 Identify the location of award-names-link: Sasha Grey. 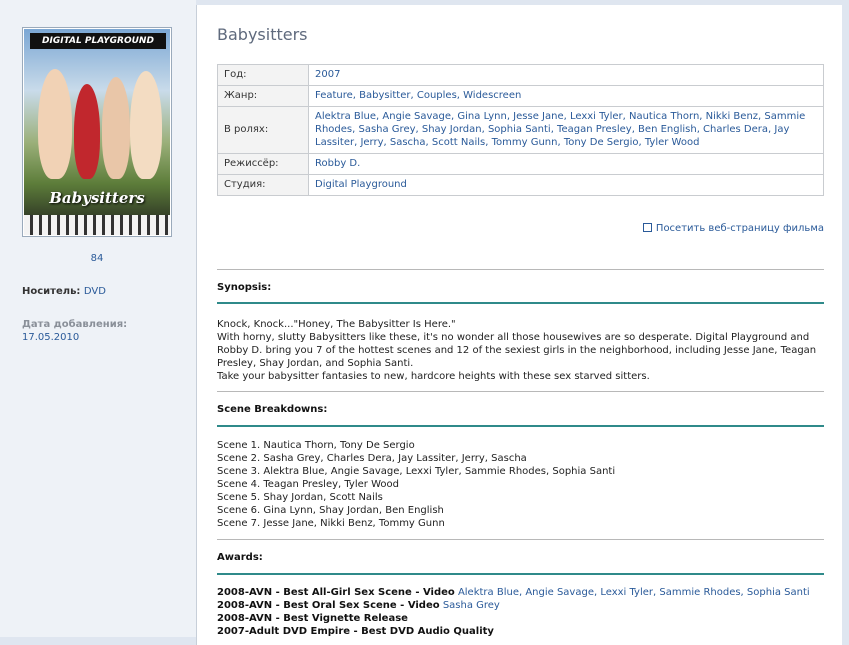
(471, 605).